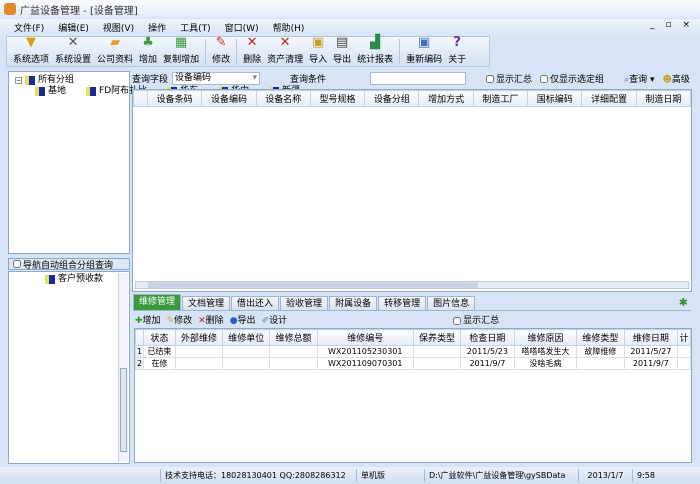 The width and height of the screenshot is (700, 484). Describe the element at coordinates (148, 51) in the screenshot. I see `toolbar-button-3: ♣ 增加` at that location.